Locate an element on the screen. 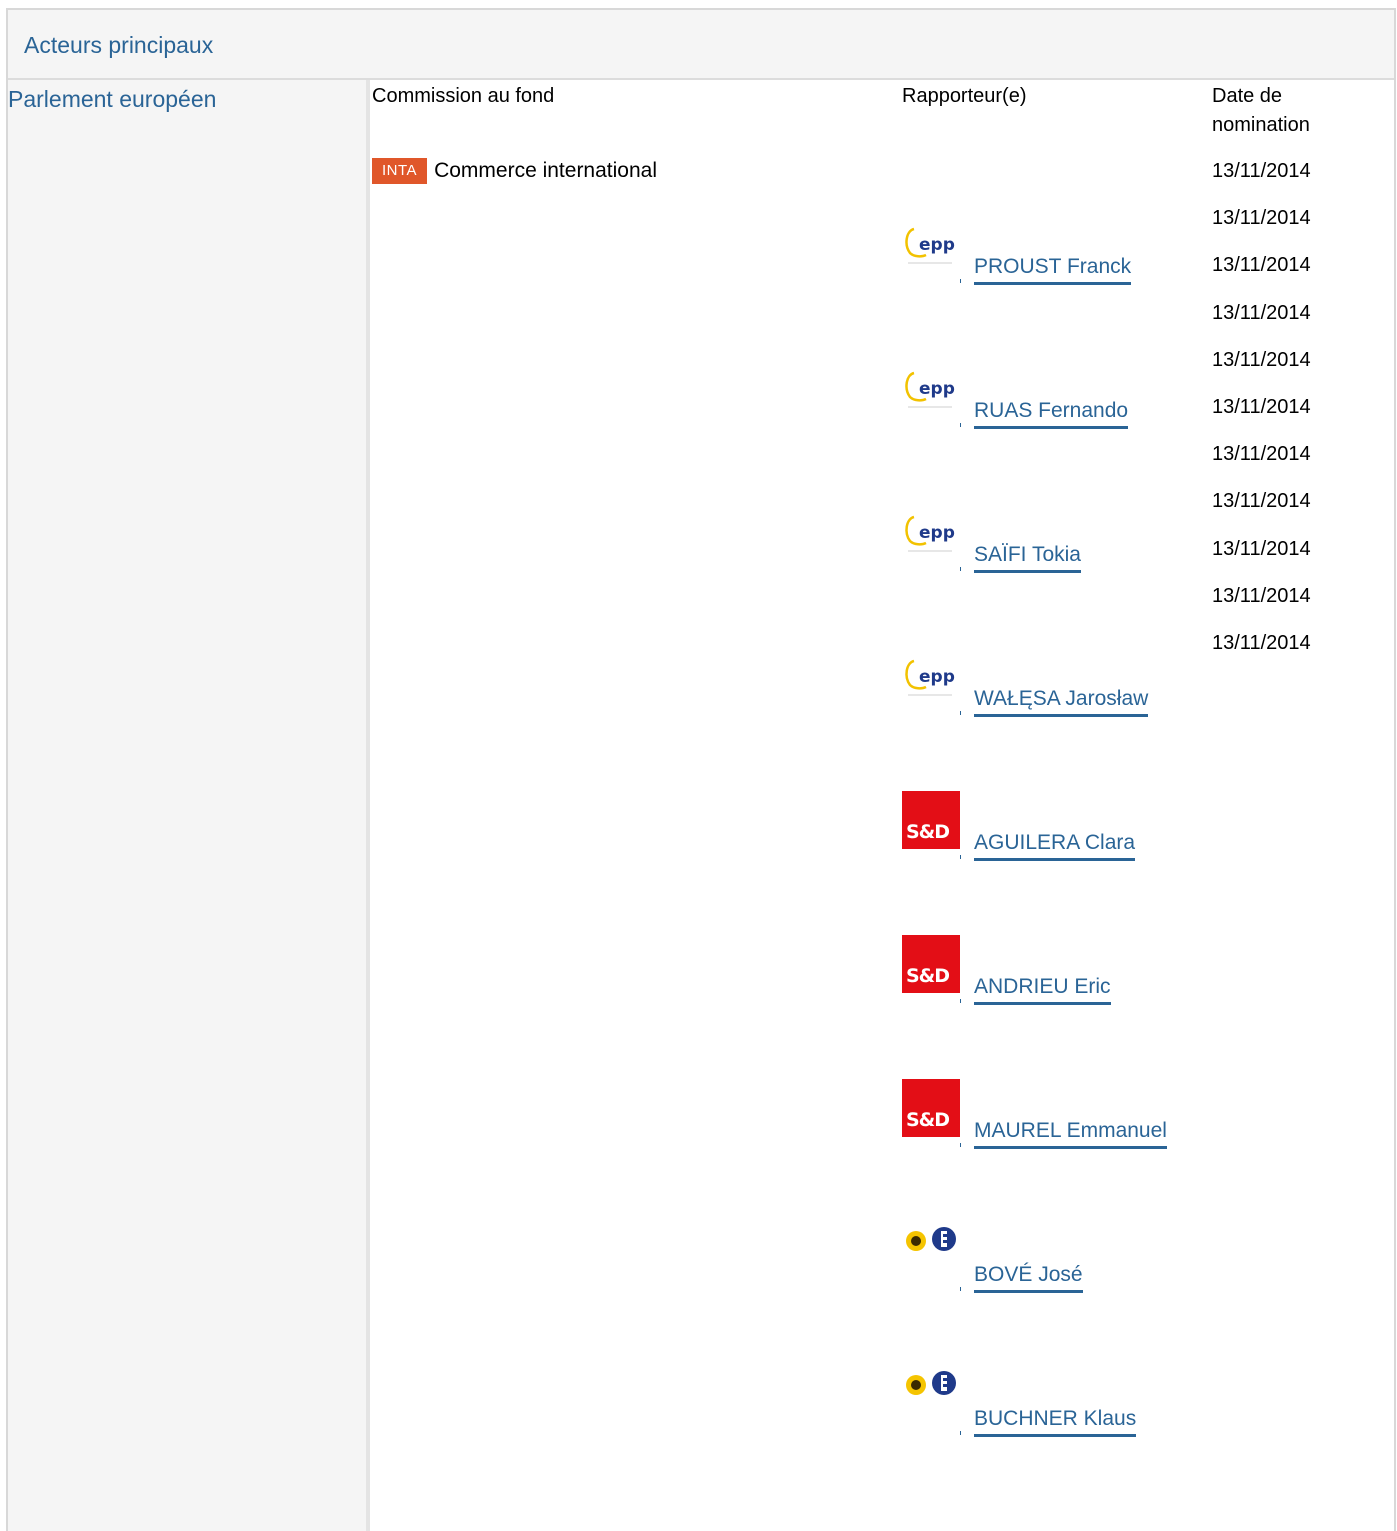  panel-header: Acteurs principaux is located at coordinates (701, 45).